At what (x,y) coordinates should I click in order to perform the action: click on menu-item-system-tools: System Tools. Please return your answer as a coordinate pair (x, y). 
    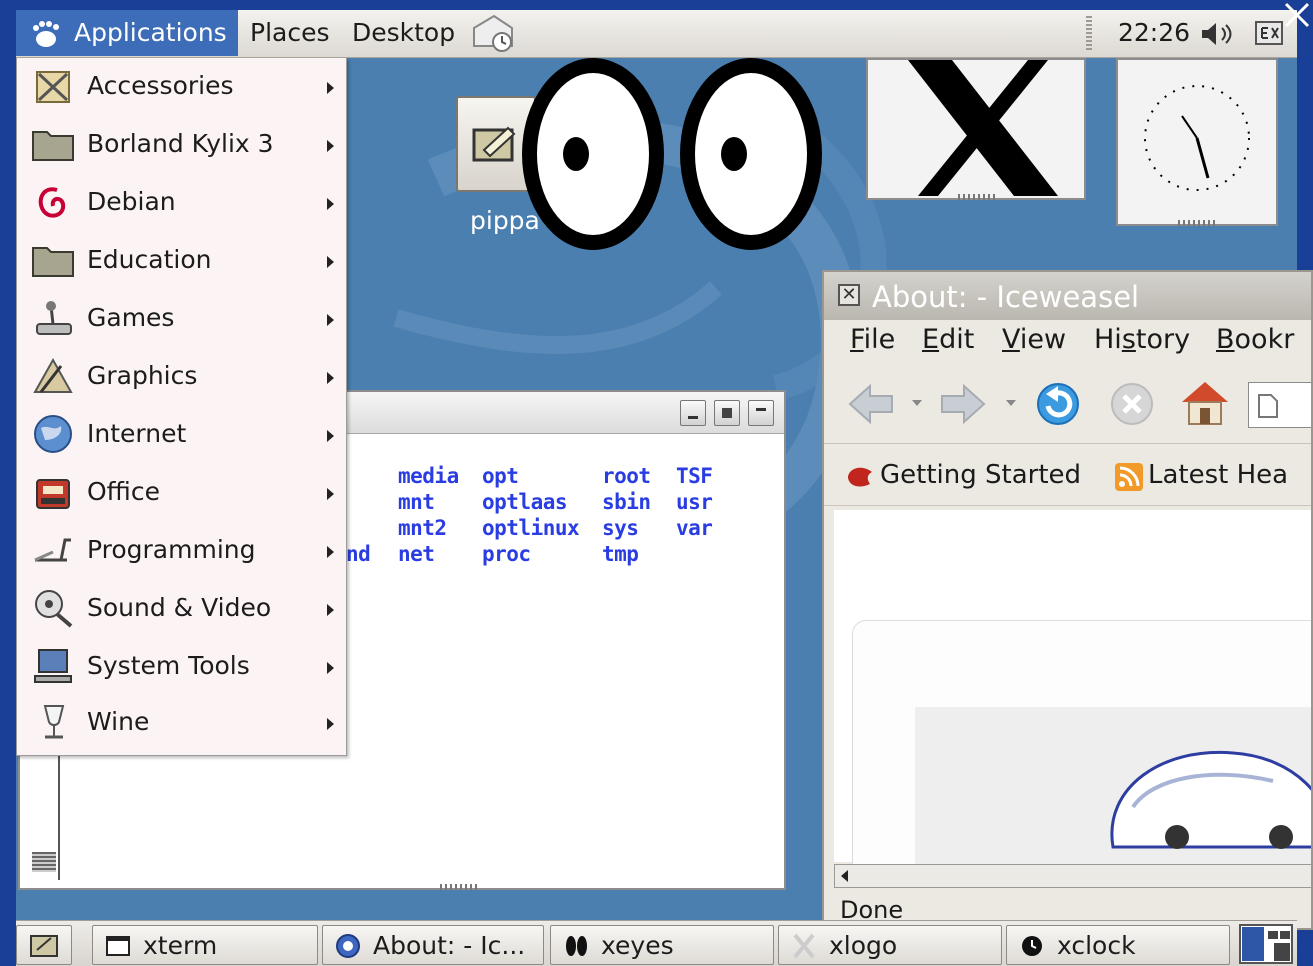
    Looking at the image, I should click on (181, 666).